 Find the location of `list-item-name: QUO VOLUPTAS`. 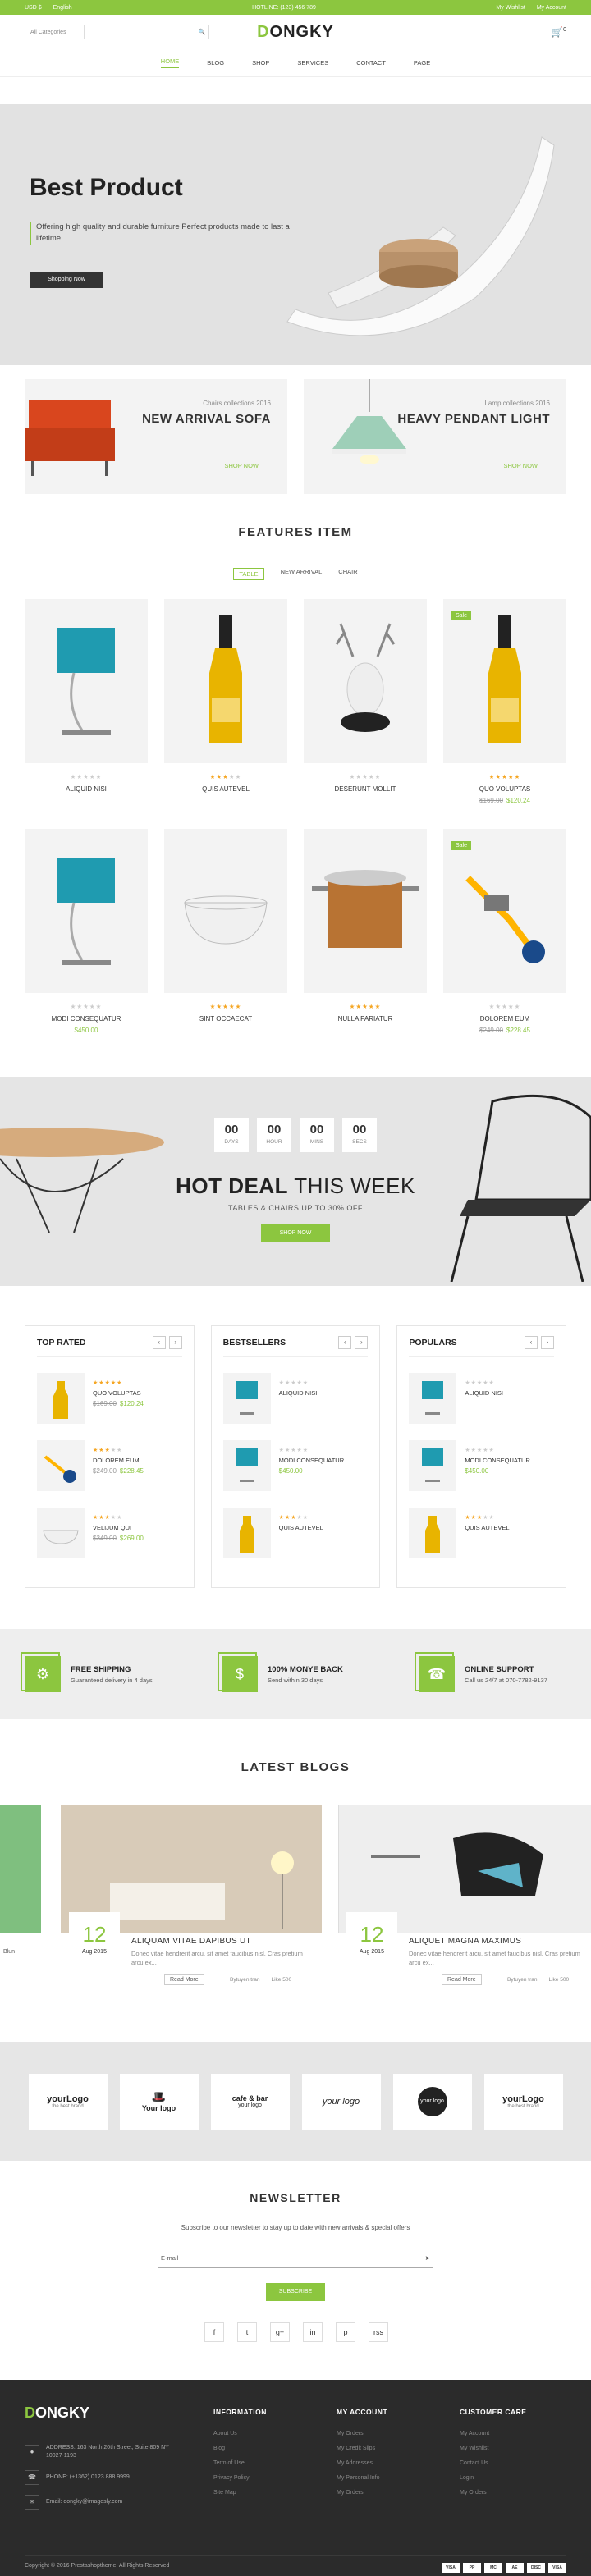

list-item-name: QUO VOLUPTAS is located at coordinates (118, 1393).